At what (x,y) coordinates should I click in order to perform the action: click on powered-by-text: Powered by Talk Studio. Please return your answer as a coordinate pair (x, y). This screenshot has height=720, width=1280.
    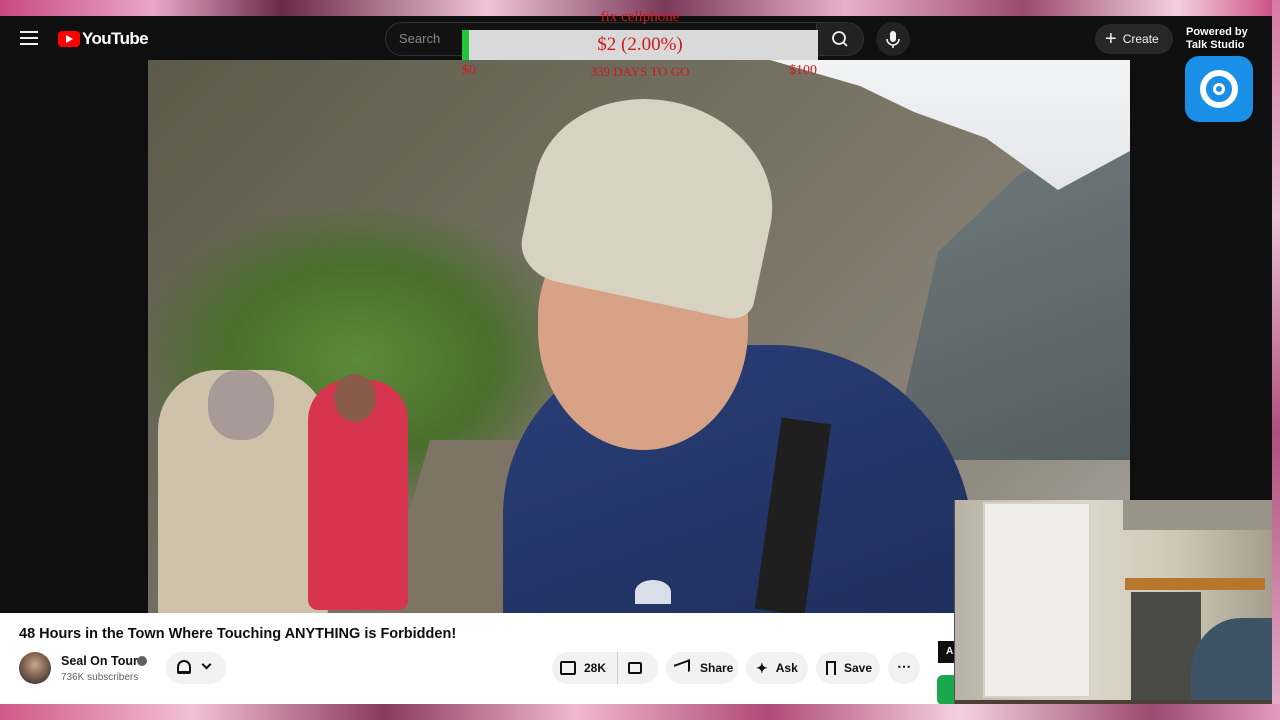
    Looking at the image, I should click on (1217, 39).